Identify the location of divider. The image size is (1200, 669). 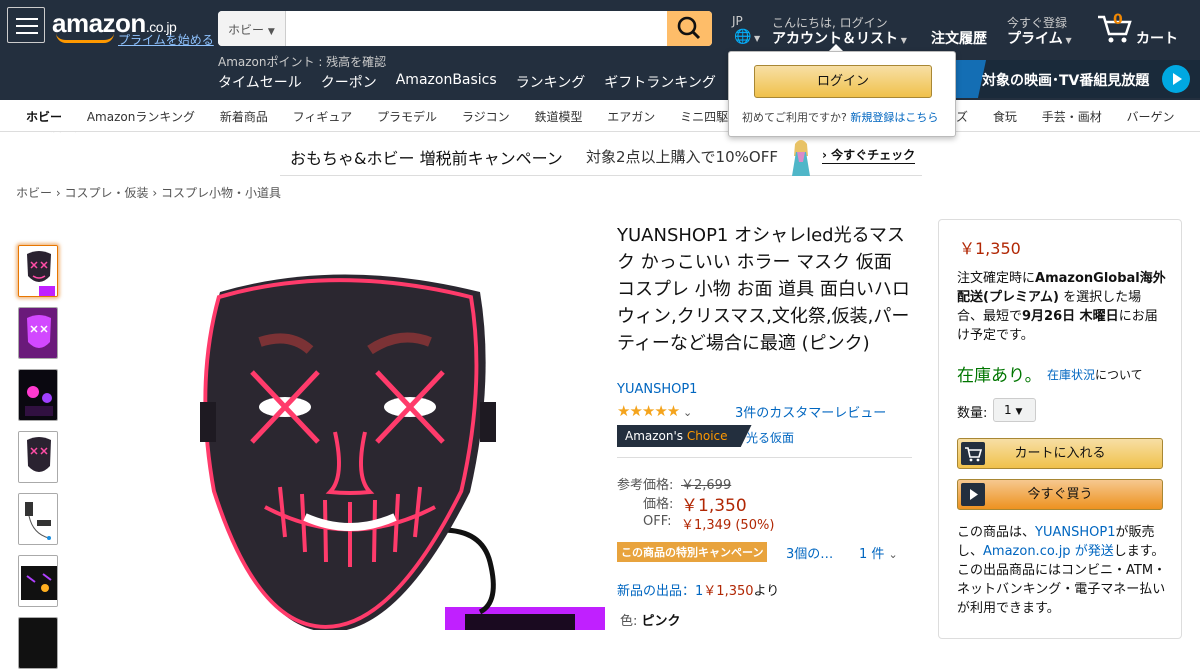
(764, 457).